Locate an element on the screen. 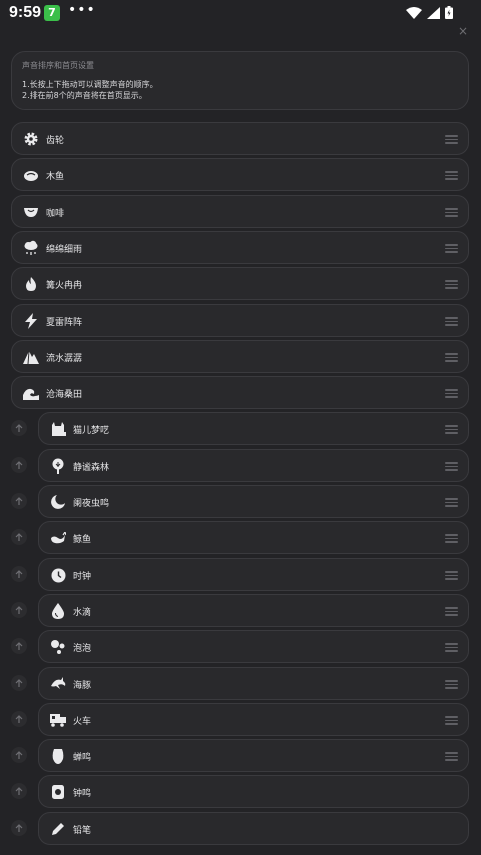  sound-row: 水滴 is located at coordinates (253, 610).